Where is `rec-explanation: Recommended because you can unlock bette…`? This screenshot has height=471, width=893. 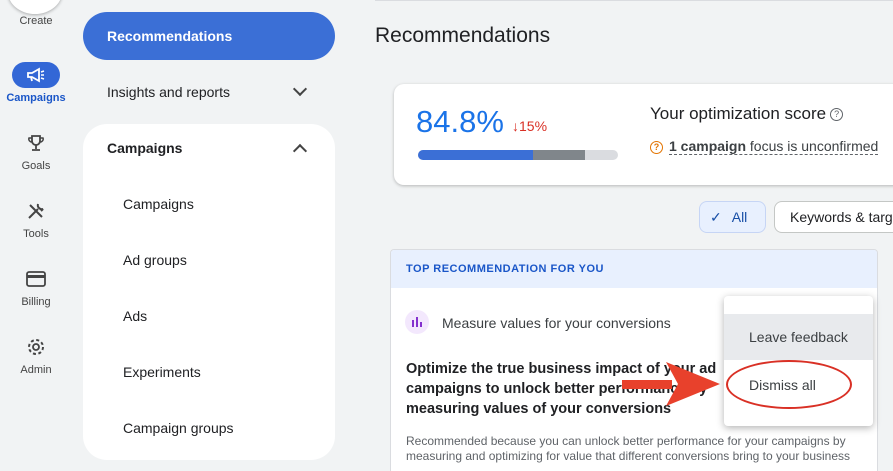 rec-explanation: Recommended because you can unlock bette… is located at coordinates (628, 448).